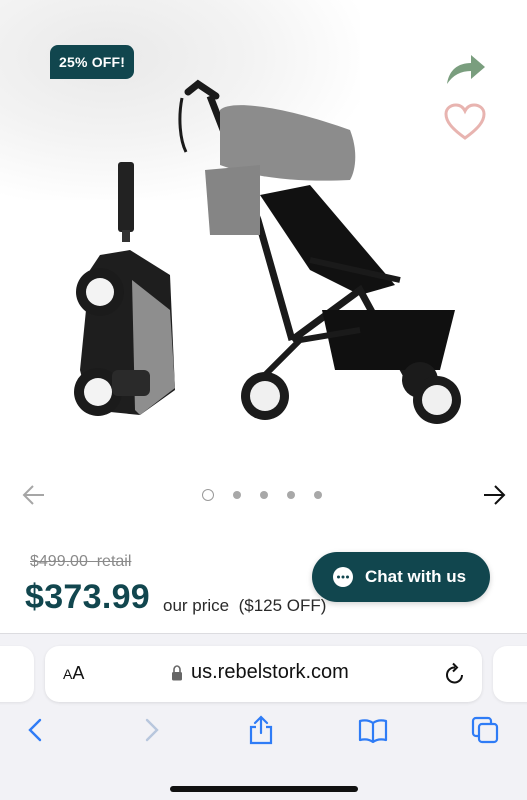 This screenshot has height=800, width=527. I want to click on arrow-right-icon, so click(494, 495).